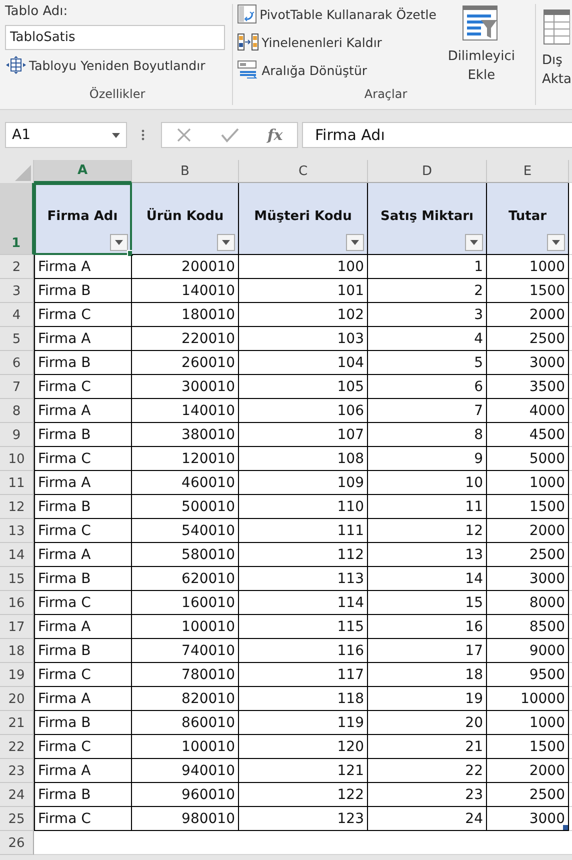  Describe the element at coordinates (17, 603) in the screenshot. I see `row-header: 16` at that location.